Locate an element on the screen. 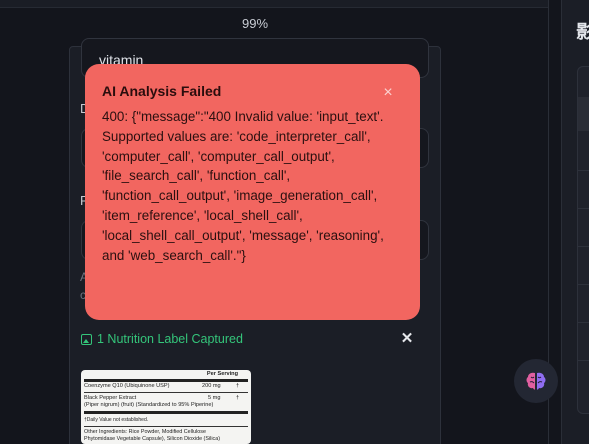  label-header: Per Serving is located at coordinates (222, 374).